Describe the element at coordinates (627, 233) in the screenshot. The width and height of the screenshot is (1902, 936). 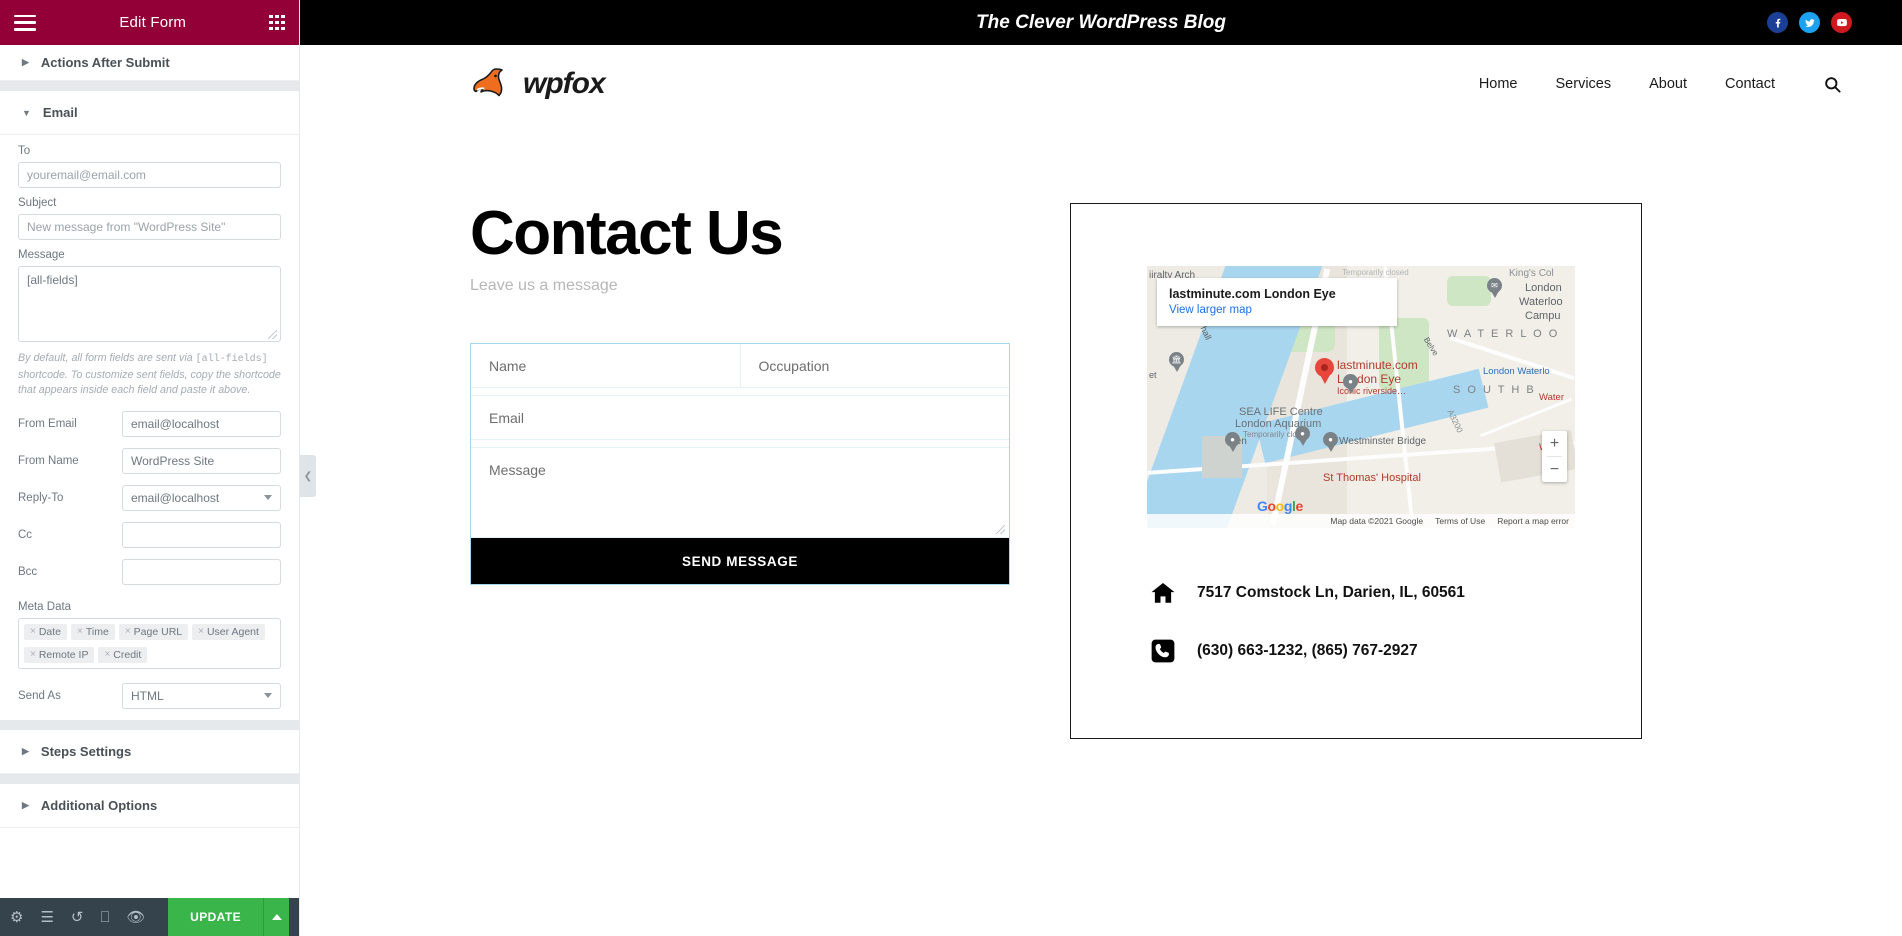
I see `page-title: Contact Us` at that location.